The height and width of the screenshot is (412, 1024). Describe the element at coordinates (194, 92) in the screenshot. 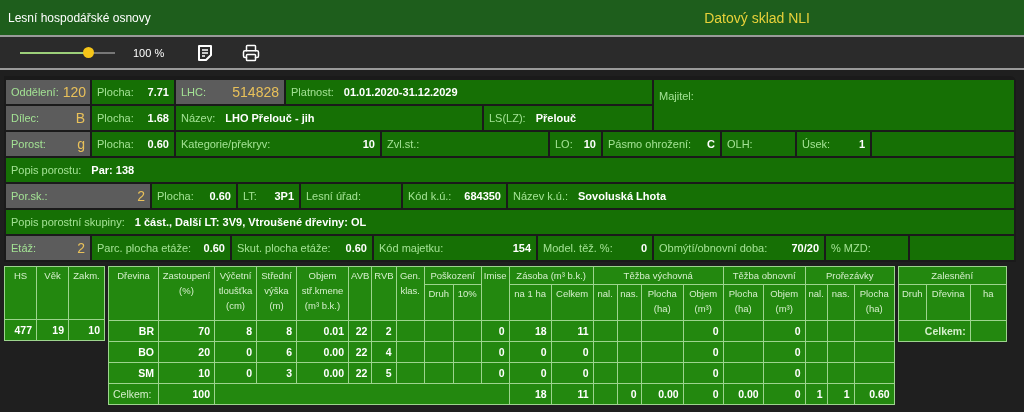

I see `field-label: LHC:` at that location.